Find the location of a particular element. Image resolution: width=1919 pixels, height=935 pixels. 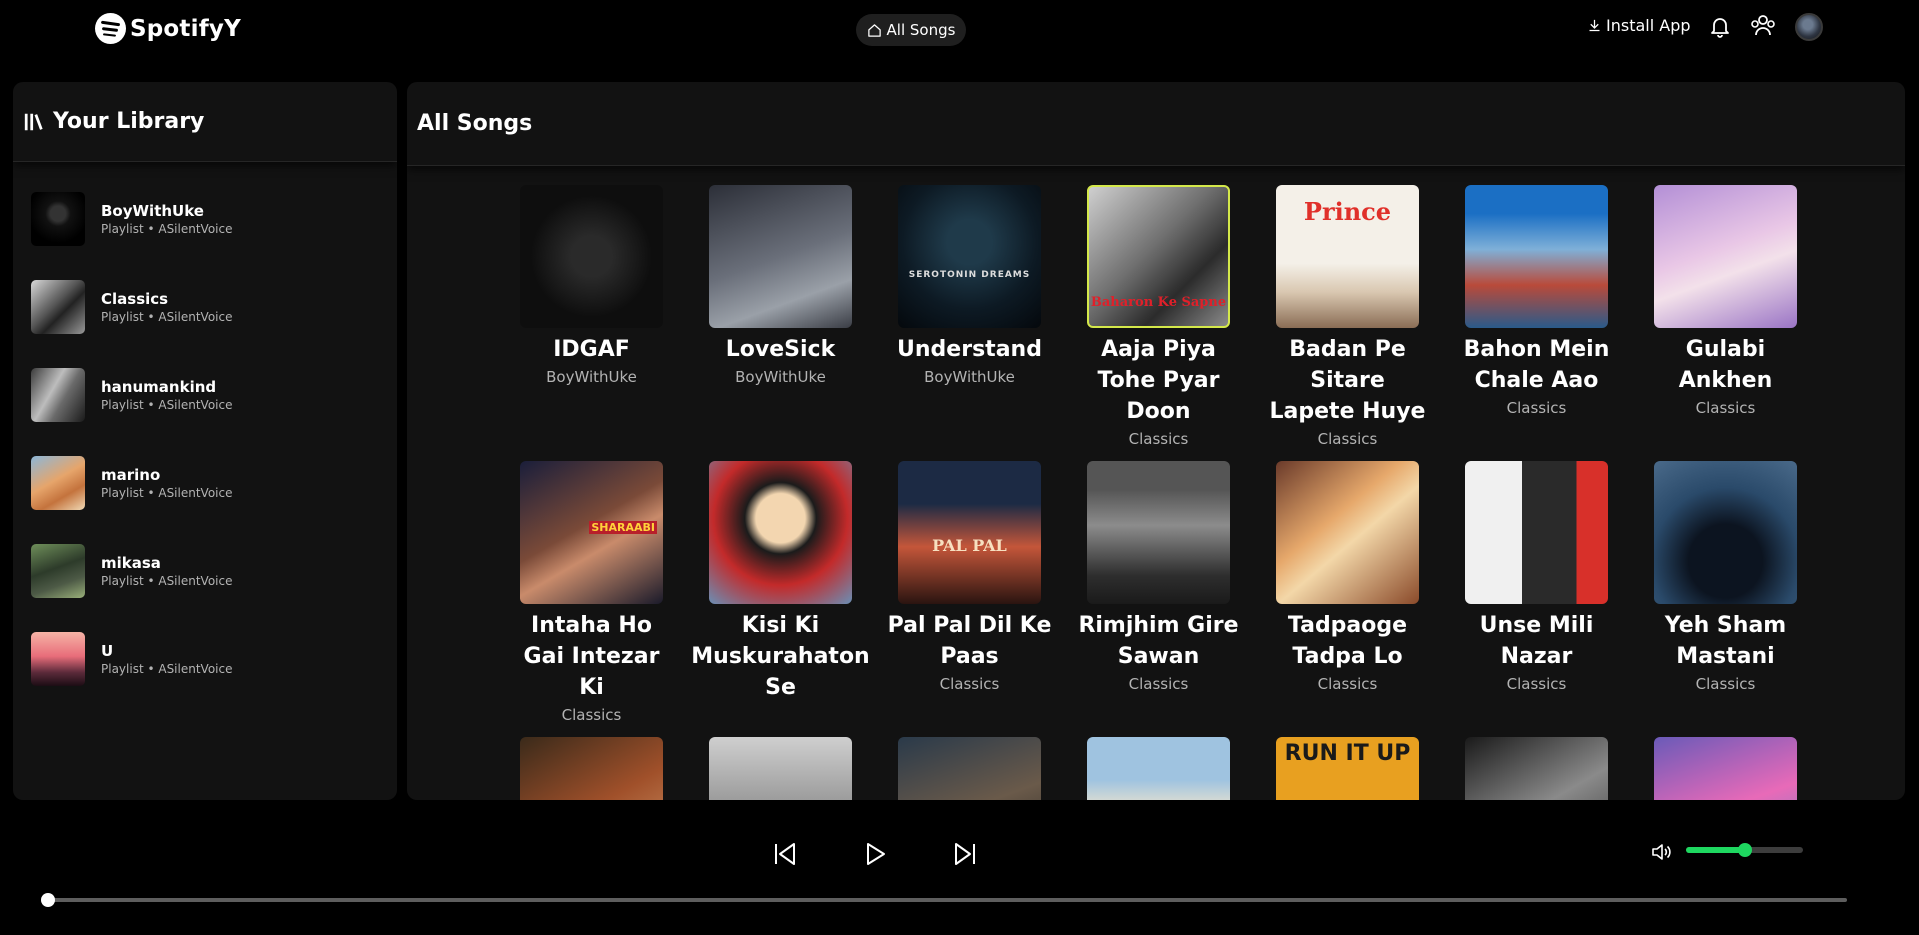

song-card: IDGAF BoyWithUke is located at coordinates (591, 317).